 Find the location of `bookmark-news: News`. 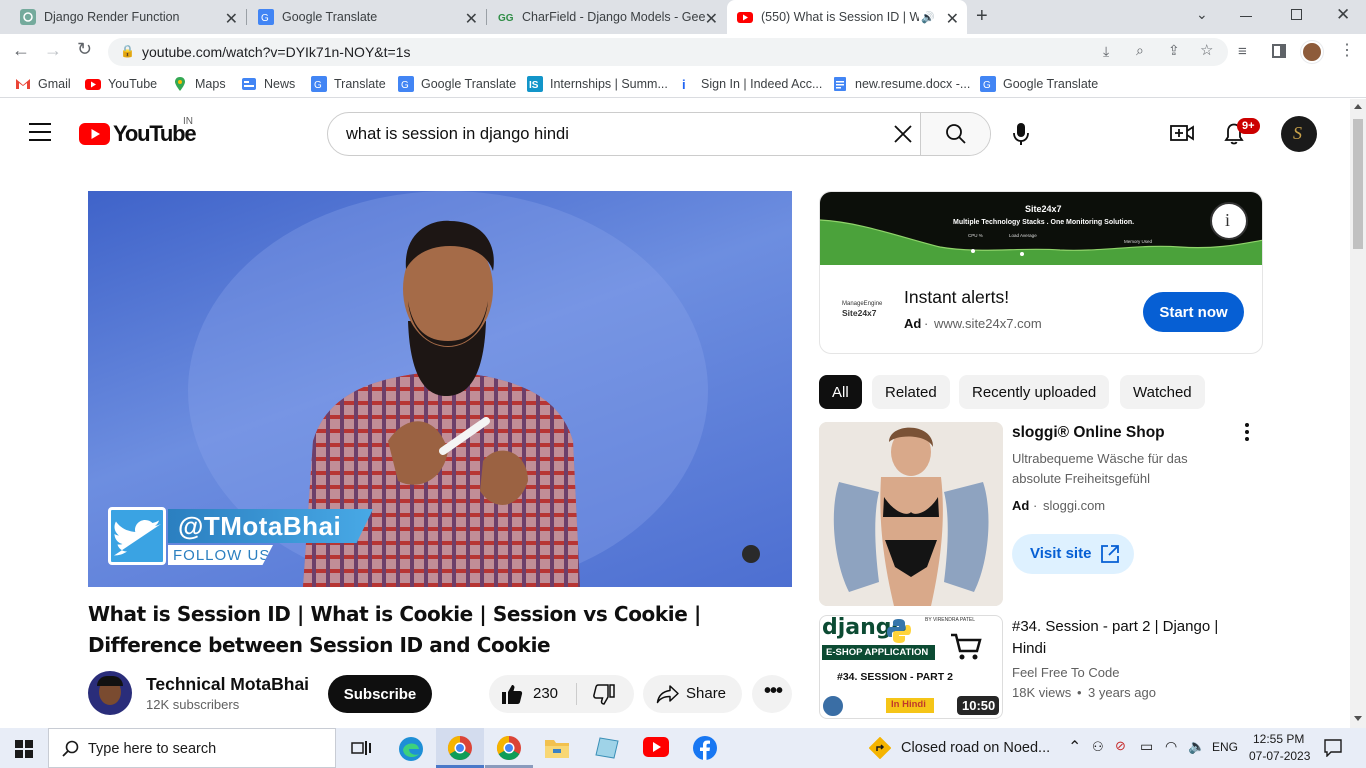

bookmark-news: News is located at coordinates (268, 84).